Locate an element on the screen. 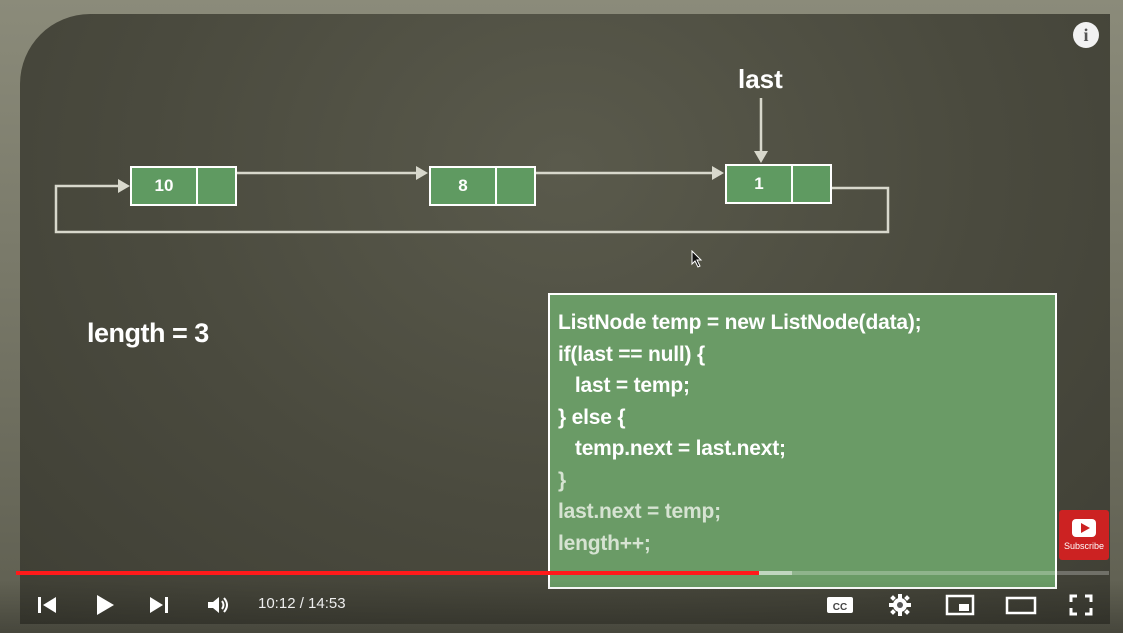 The width and height of the screenshot is (1123, 633). code-line: last.next = temp; is located at coordinates (639, 511).